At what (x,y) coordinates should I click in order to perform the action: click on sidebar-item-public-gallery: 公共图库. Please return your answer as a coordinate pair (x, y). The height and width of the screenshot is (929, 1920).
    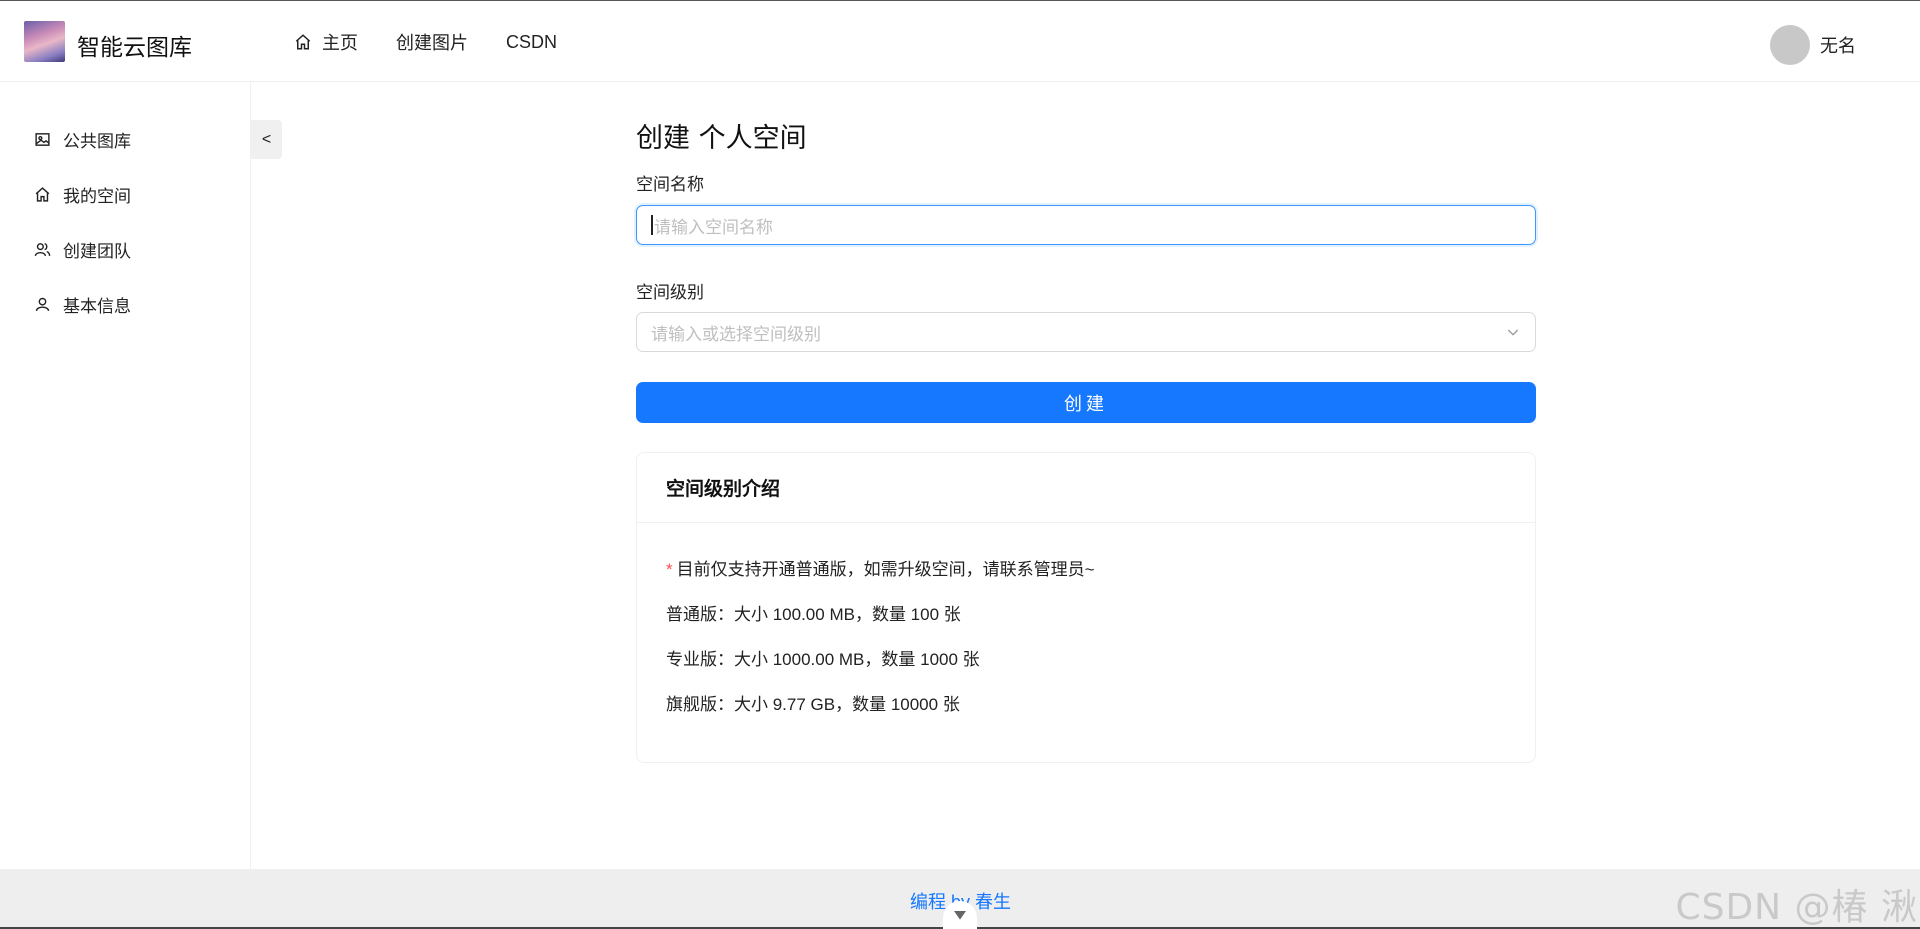
    Looking at the image, I should click on (82, 139).